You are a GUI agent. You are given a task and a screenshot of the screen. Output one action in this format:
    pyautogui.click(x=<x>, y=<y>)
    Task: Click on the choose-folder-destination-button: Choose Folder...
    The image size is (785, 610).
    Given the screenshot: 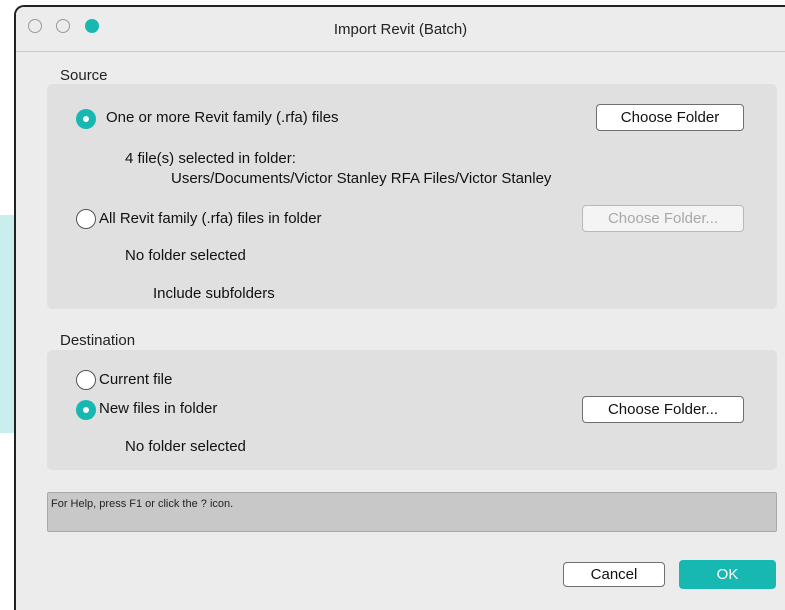 What is the action you would take?
    pyautogui.click(x=663, y=409)
    